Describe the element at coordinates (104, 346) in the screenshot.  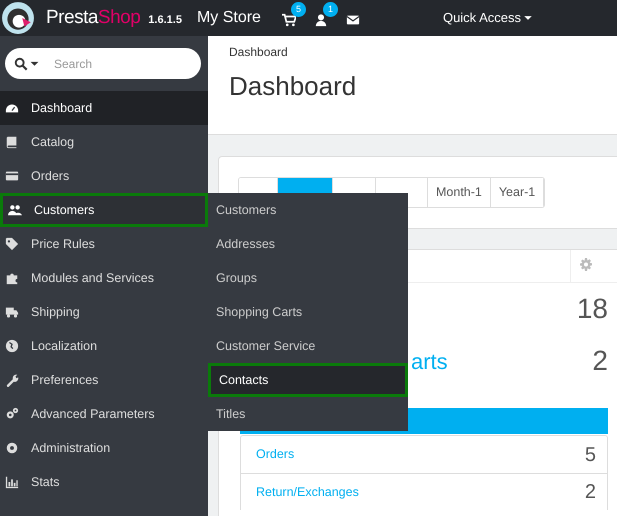
I see `sidebar-item: Localization` at that location.